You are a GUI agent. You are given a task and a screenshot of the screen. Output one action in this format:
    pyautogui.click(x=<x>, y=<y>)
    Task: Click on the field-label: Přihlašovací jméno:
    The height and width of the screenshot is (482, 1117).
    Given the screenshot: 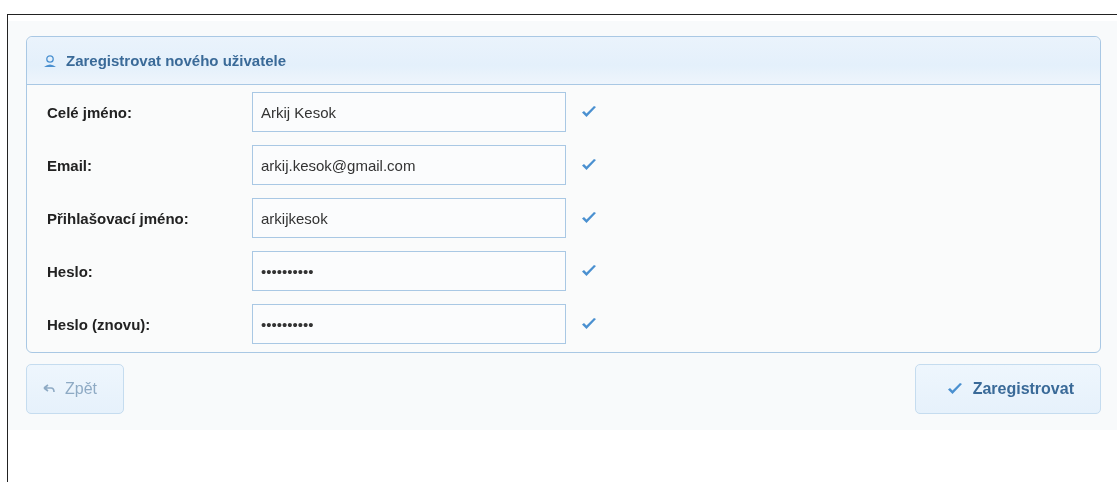 What is the action you would take?
    pyautogui.click(x=118, y=218)
    